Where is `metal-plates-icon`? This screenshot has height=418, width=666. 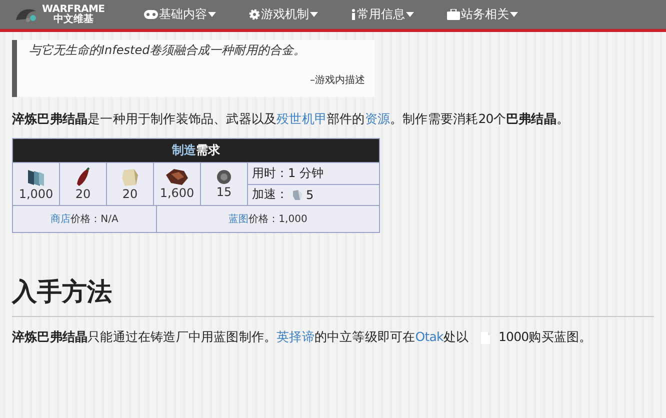 metal-plates-icon is located at coordinates (36, 177).